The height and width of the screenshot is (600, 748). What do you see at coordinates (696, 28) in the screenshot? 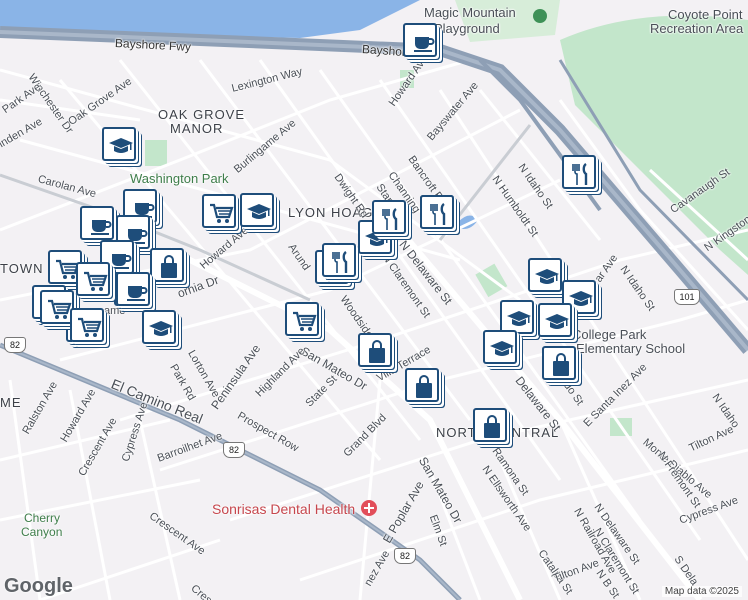
I see `recreation-area-label: Recreation Area` at bounding box center [696, 28].